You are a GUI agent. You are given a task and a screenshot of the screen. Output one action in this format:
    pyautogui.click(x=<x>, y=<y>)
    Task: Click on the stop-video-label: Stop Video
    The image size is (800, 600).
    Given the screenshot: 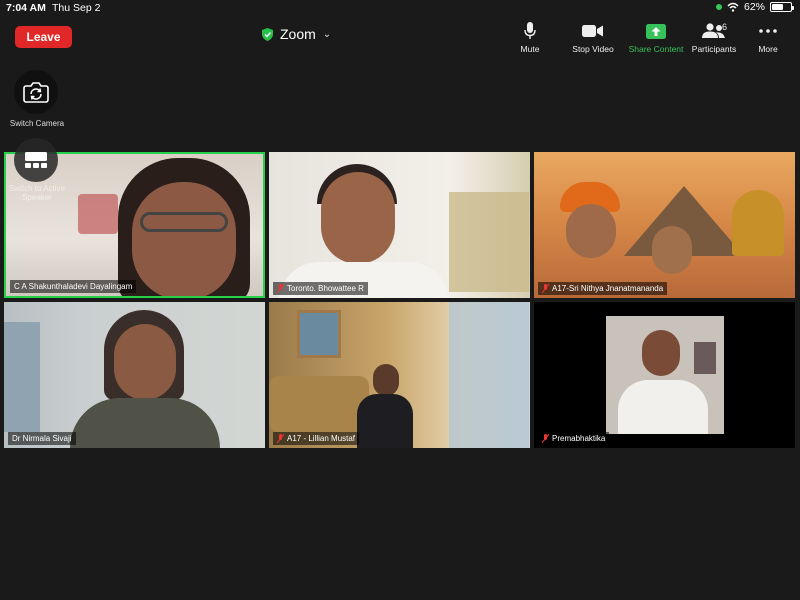 What is the action you would take?
    pyautogui.click(x=593, y=49)
    